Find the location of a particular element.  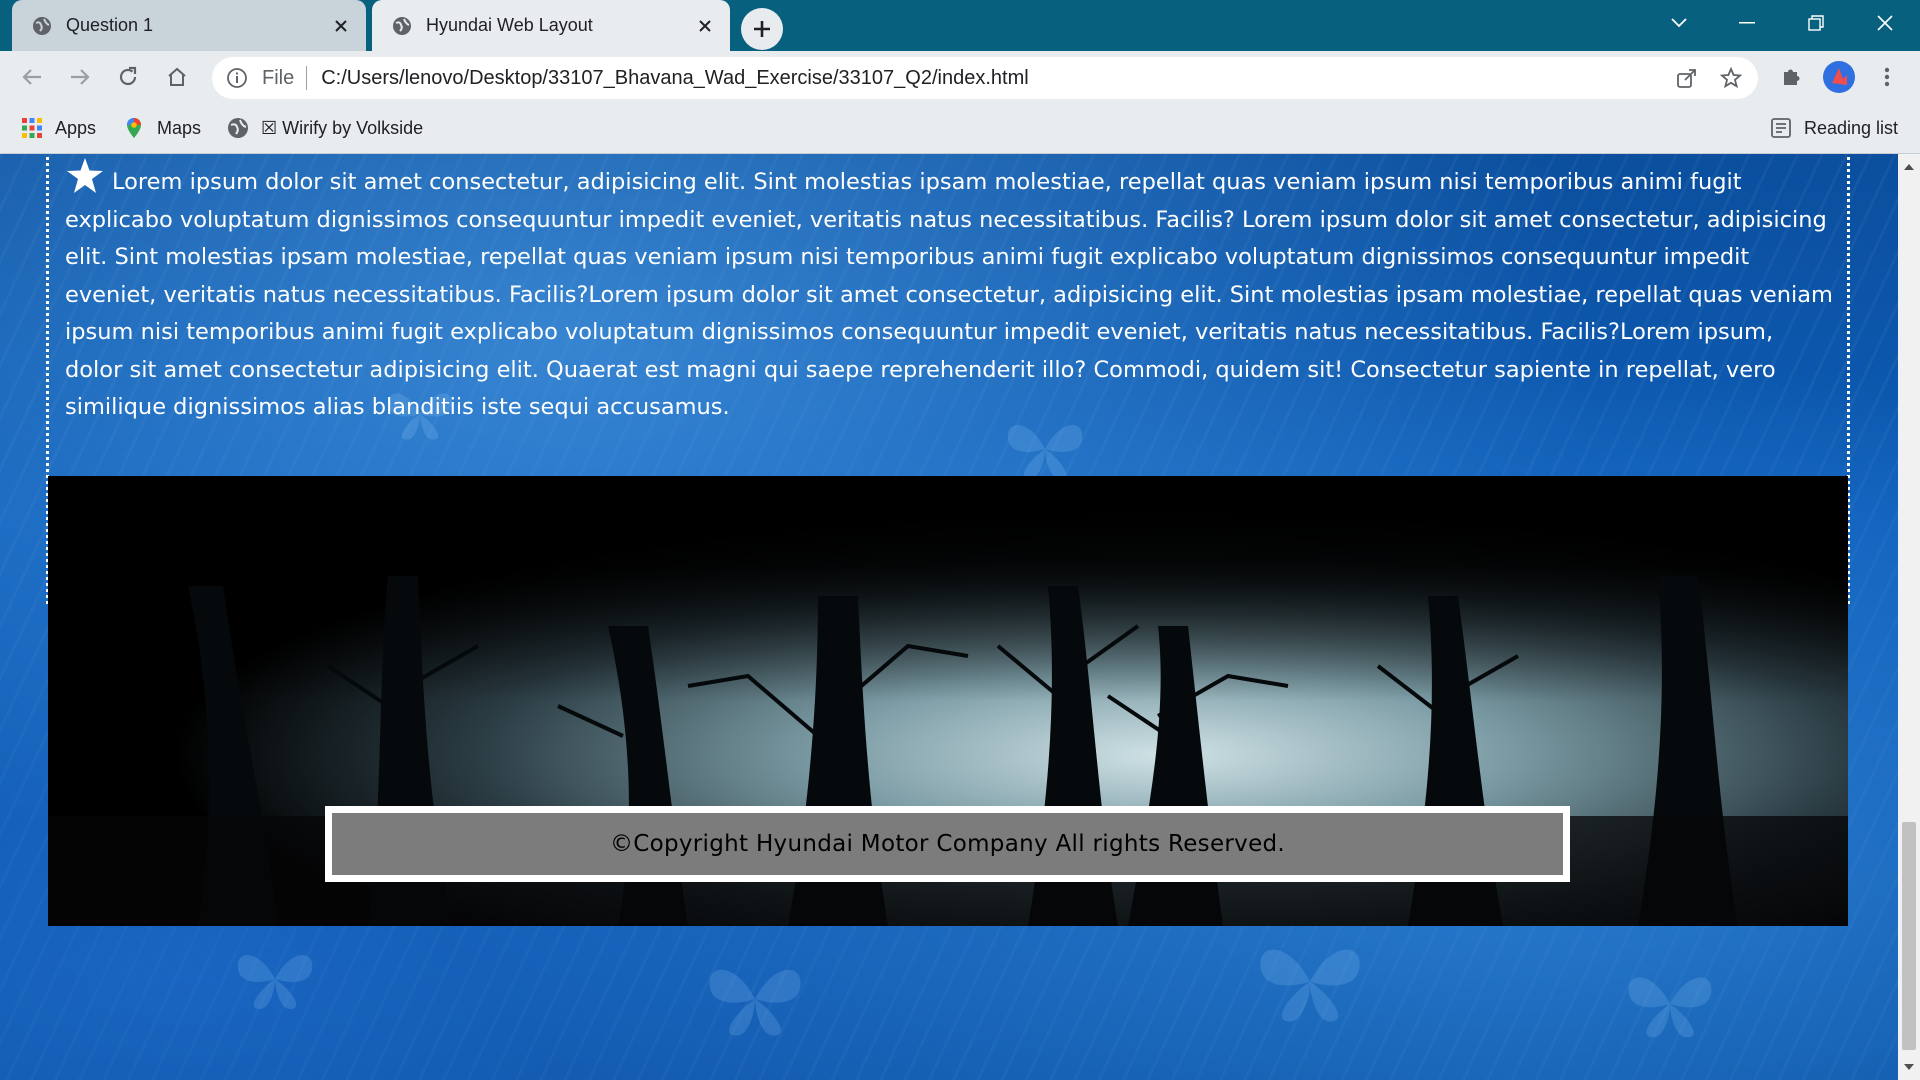

vertical-scrollbar is located at coordinates (1909, 617).